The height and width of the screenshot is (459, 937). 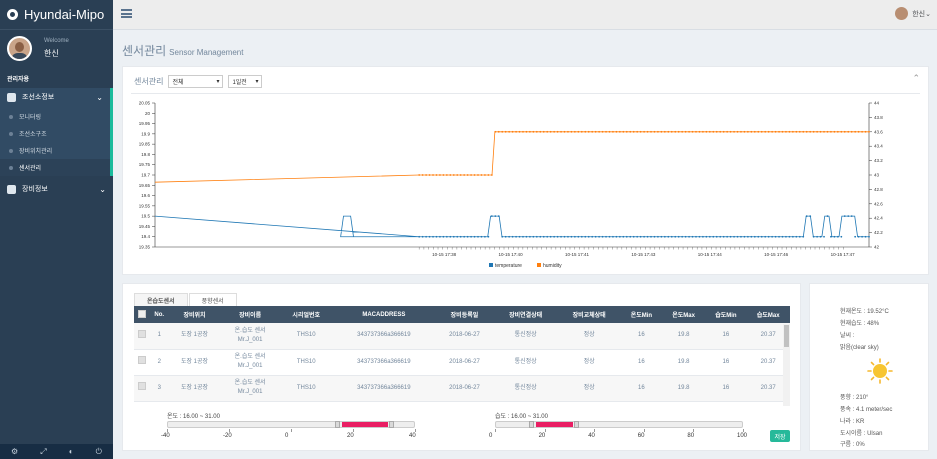 I want to click on slider-tick-label: 0, so click(x=287, y=436).